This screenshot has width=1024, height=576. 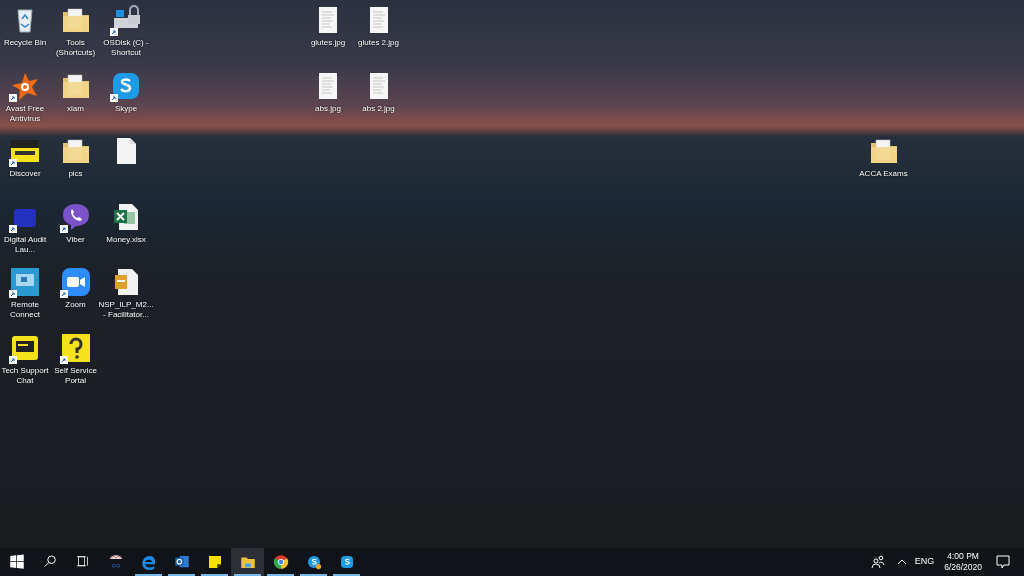 What do you see at coordinates (126, 239) in the screenshot?
I see `icon-label: Money.xlsx` at bounding box center [126, 239].